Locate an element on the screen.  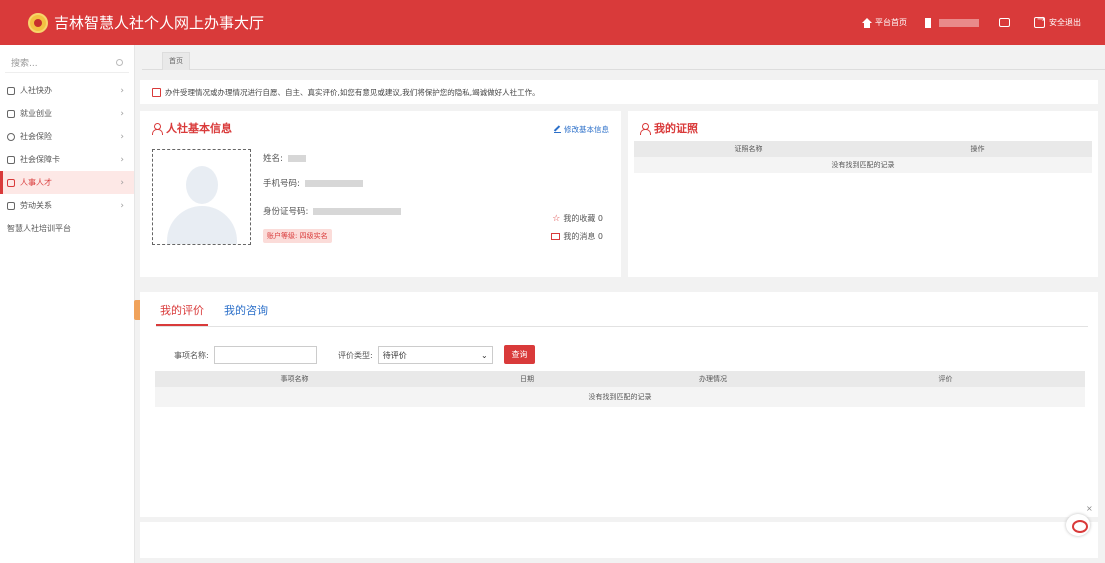
platform-home-link: 平台首页 is located at coordinates (884, 22).